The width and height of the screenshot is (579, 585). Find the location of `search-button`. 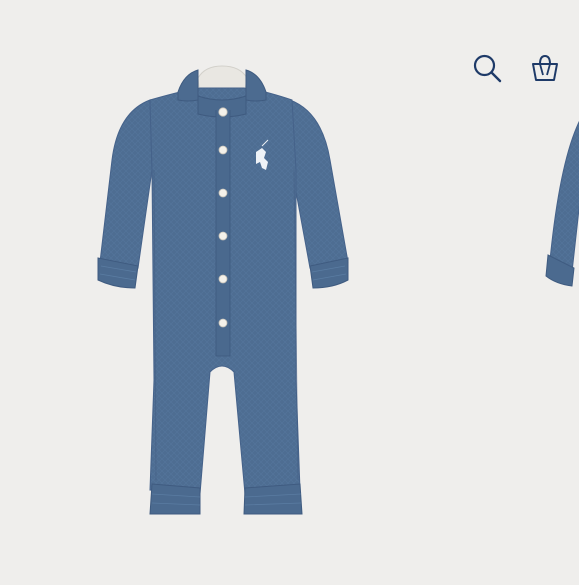

search-button is located at coordinates (487, 68).